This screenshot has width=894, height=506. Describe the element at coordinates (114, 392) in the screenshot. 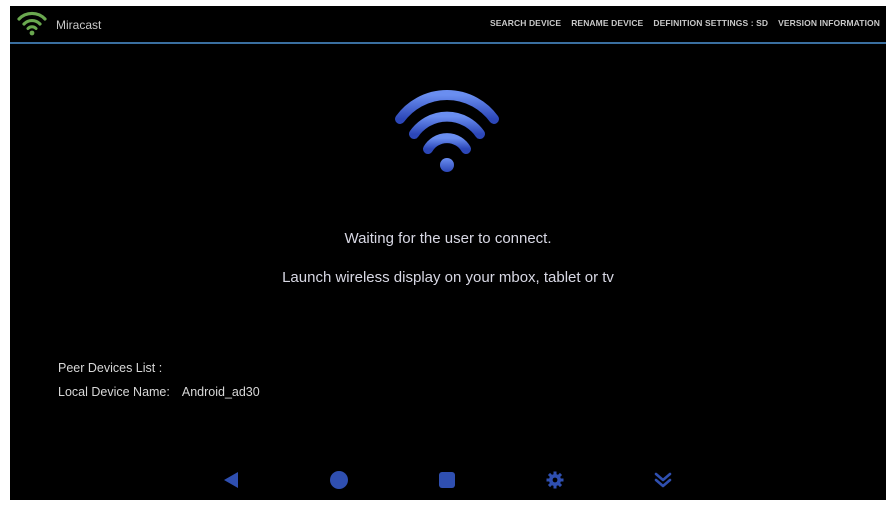

I see `local-device-label: Local Device Name:` at that location.